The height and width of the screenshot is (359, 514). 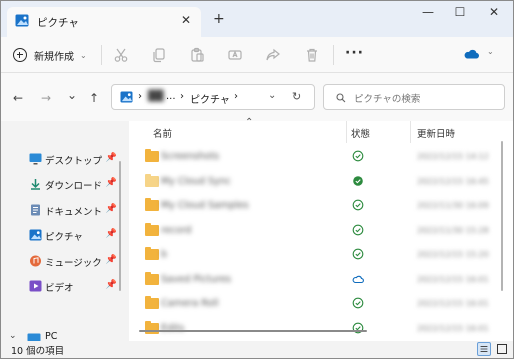 What do you see at coordinates (74, 161) in the screenshot?
I see `sidebar-item-label: デスクトップ` at bounding box center [74, 161].